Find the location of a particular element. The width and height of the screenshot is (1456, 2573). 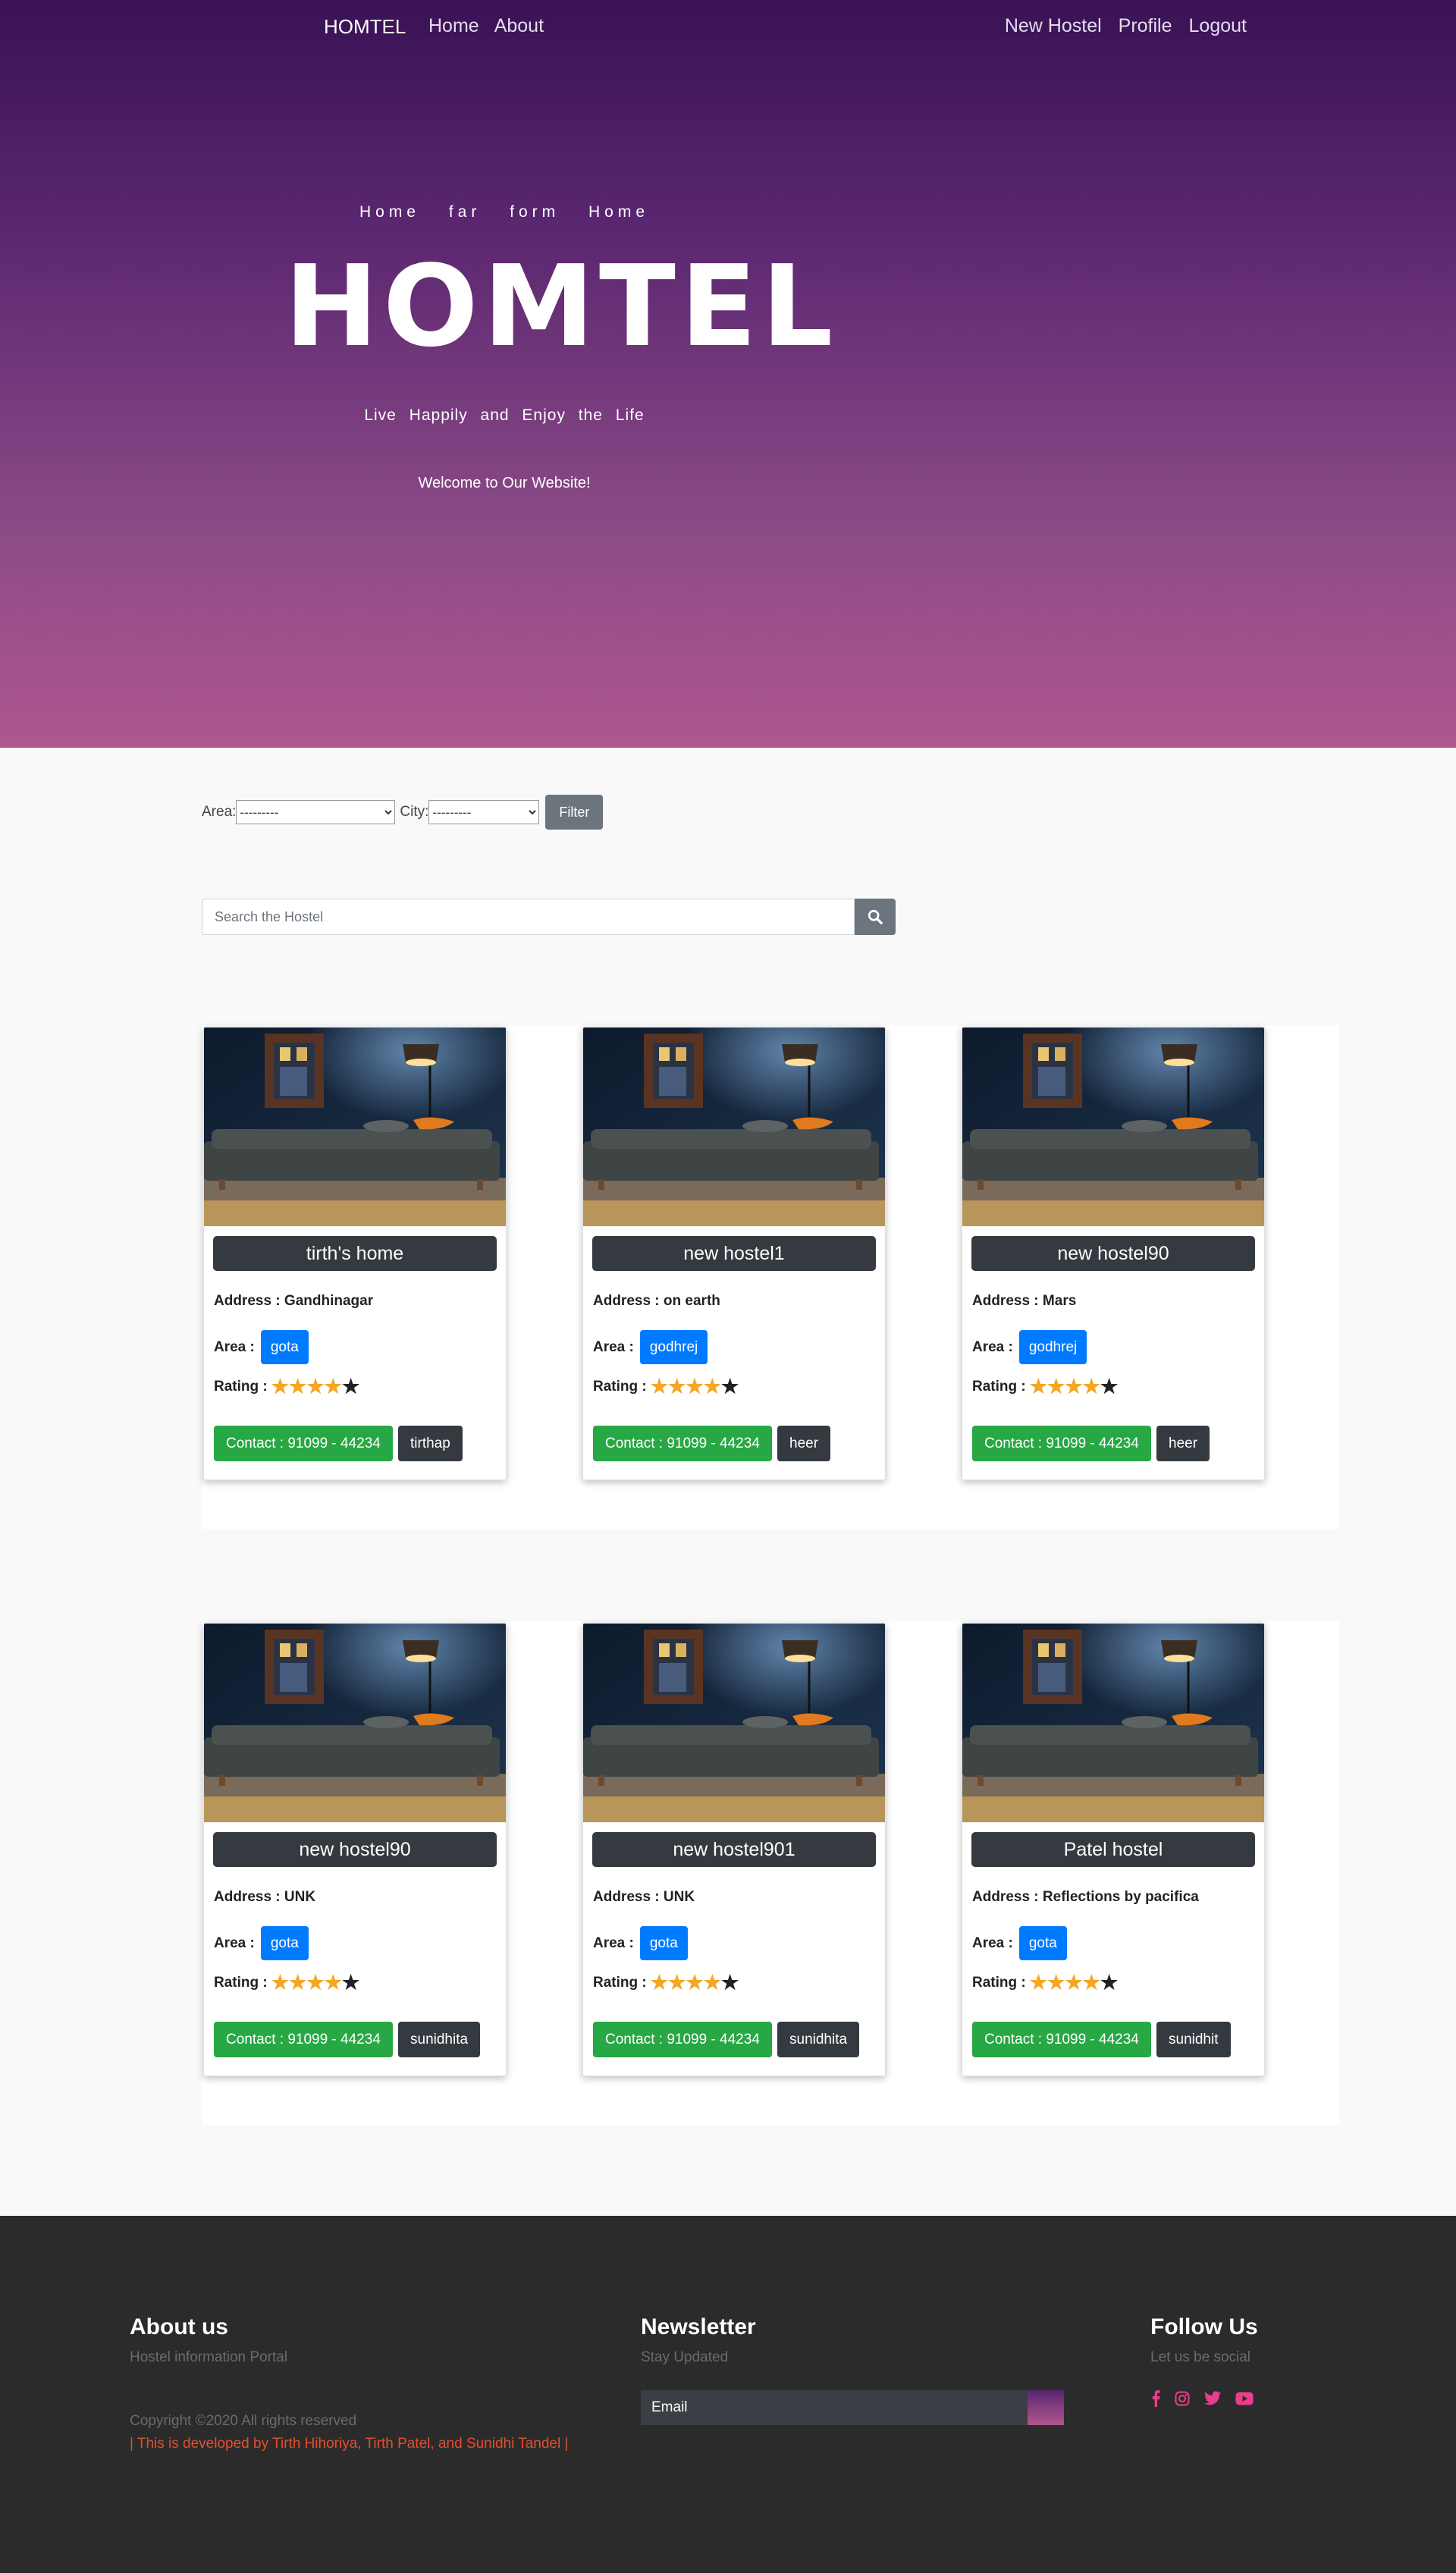

nav-about-link: About is located at coordinates (519, 26).